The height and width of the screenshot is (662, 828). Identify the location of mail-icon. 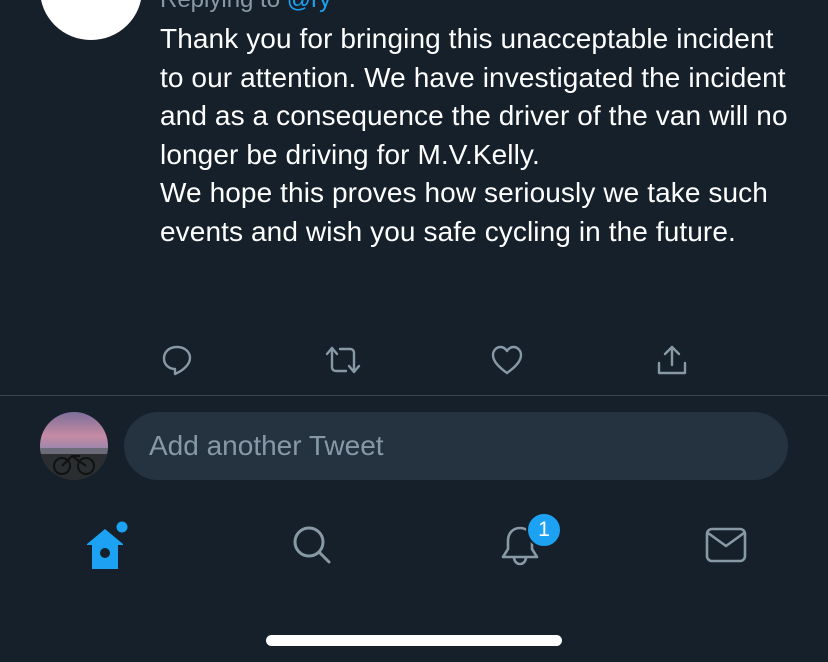
(726, 545).